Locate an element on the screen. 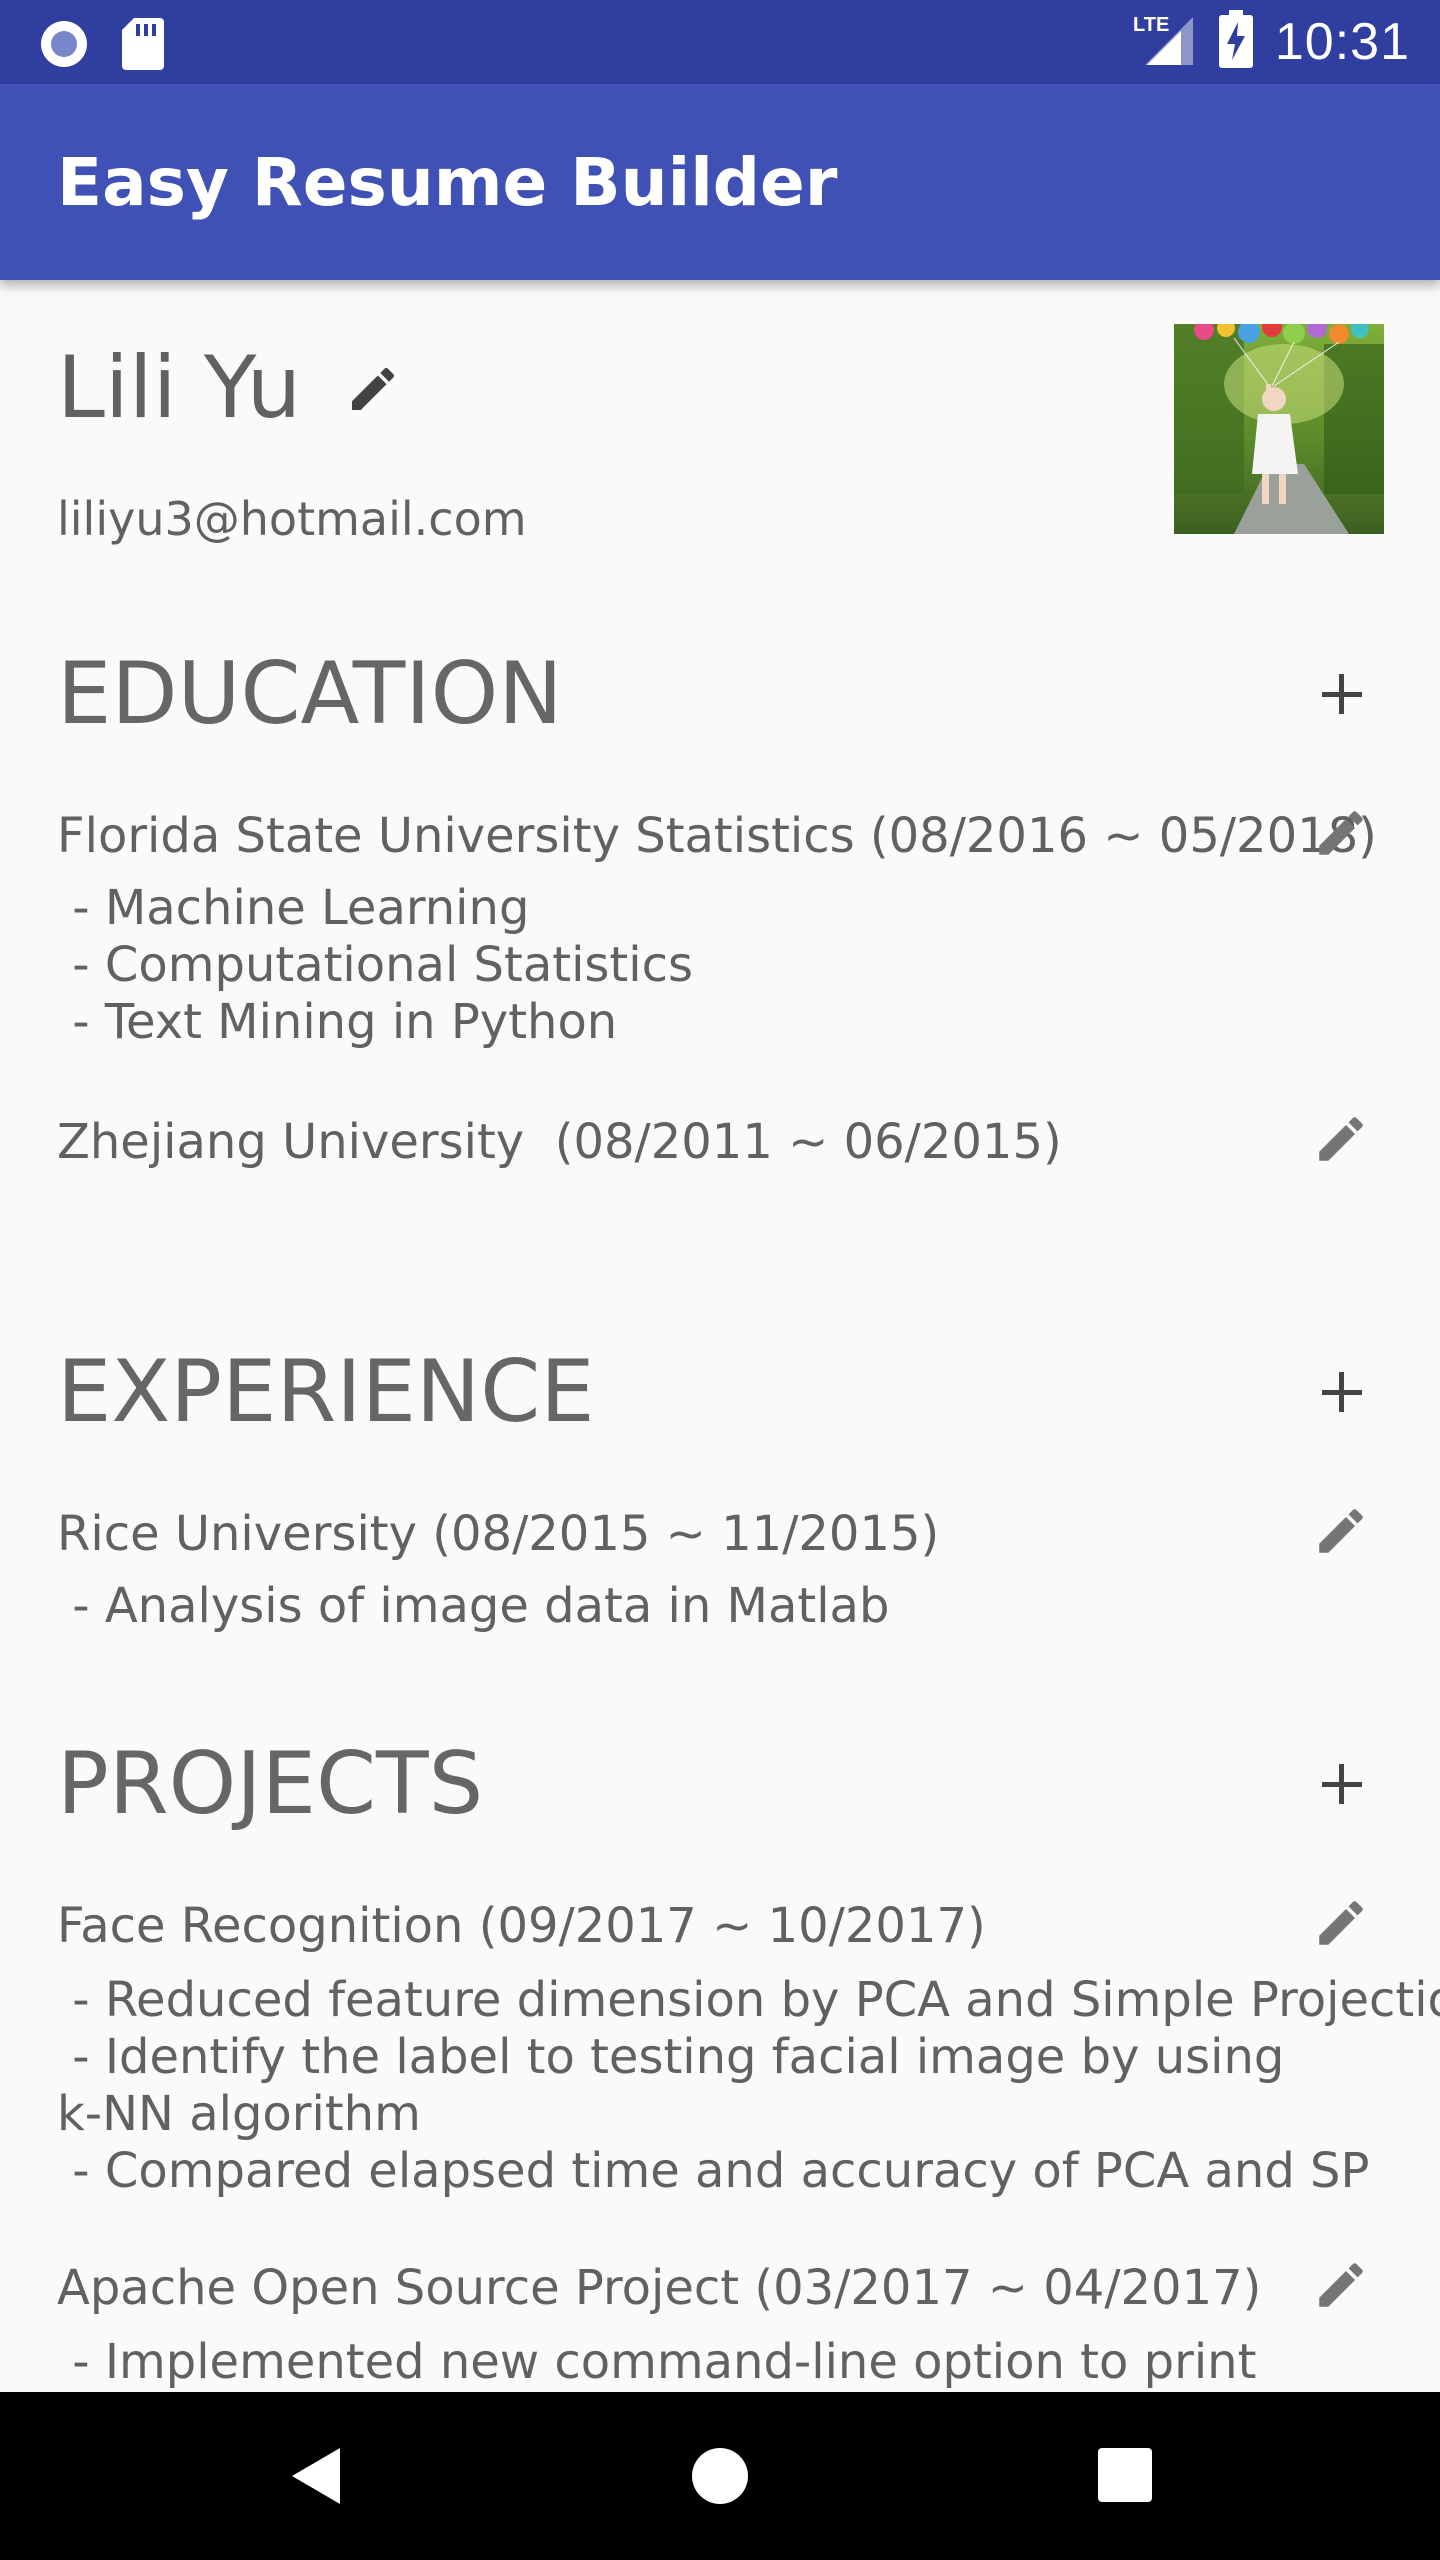  profile-name-row: Lili Yu is located at coordinates (229, 388).